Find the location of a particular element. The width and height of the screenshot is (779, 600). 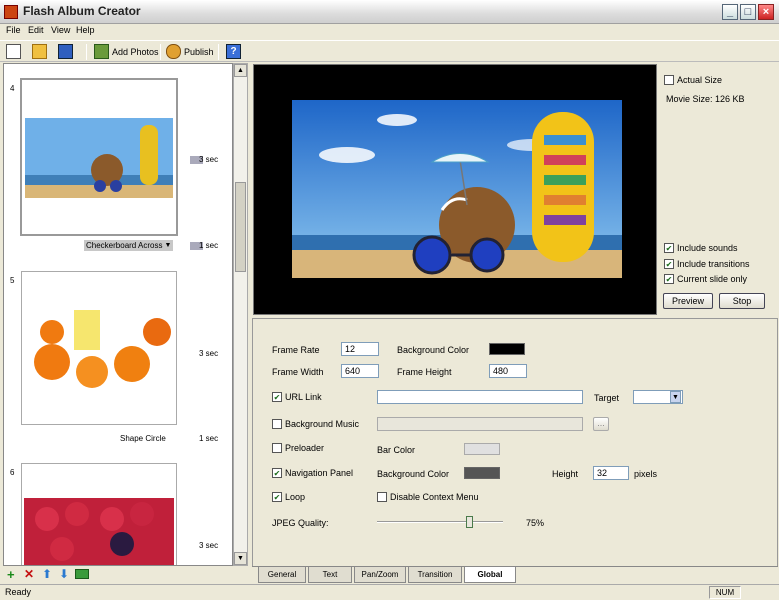

pixels-label: pixels is located at coordinates (646, 474).